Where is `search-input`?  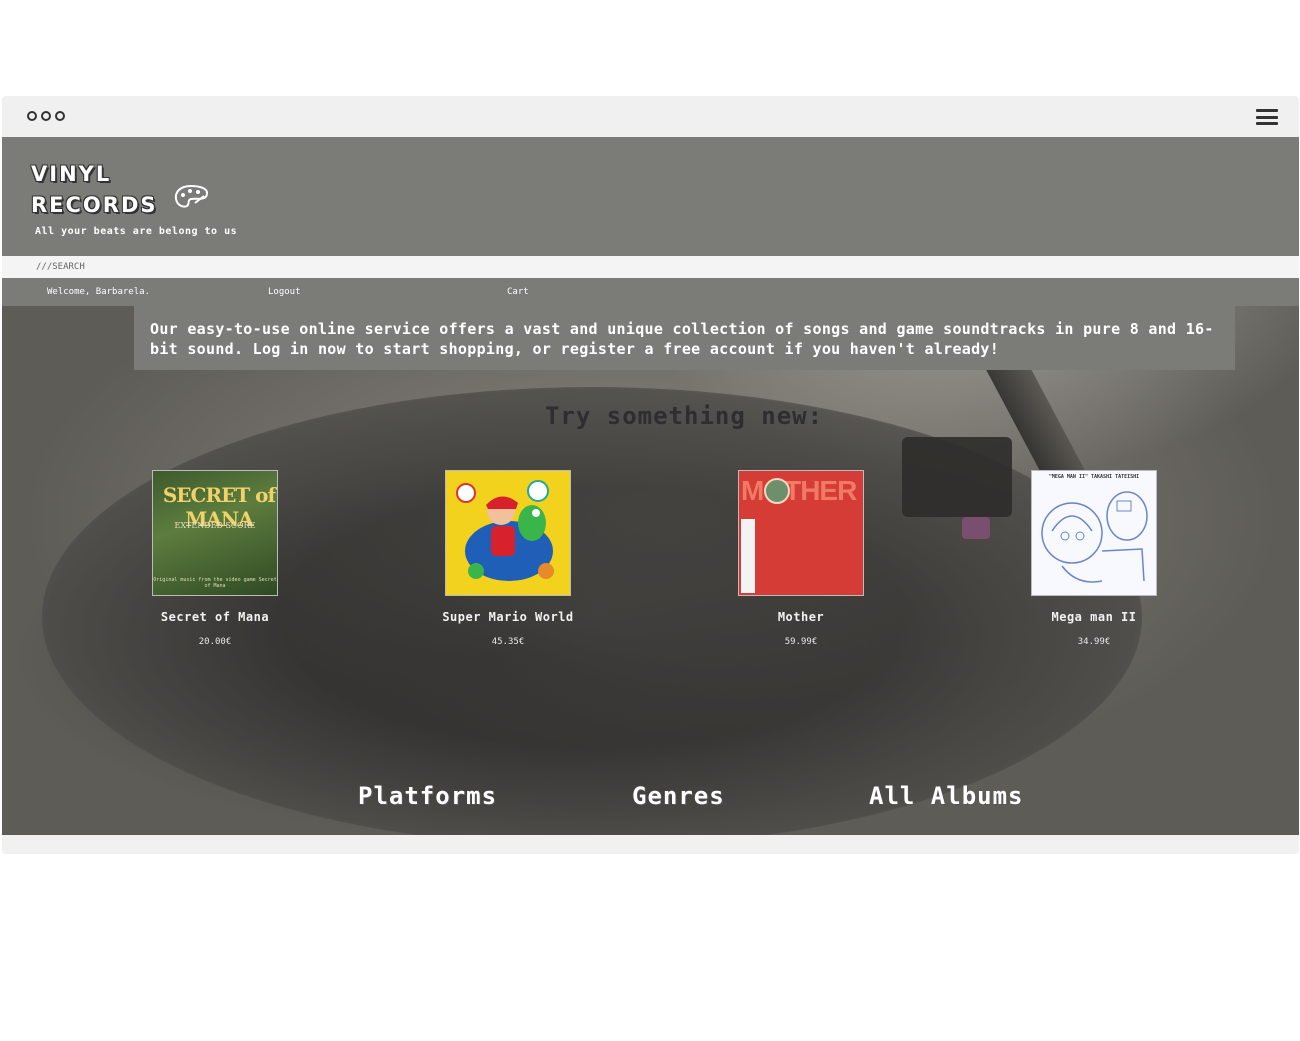
search-input is located at coordinates (336, 267).